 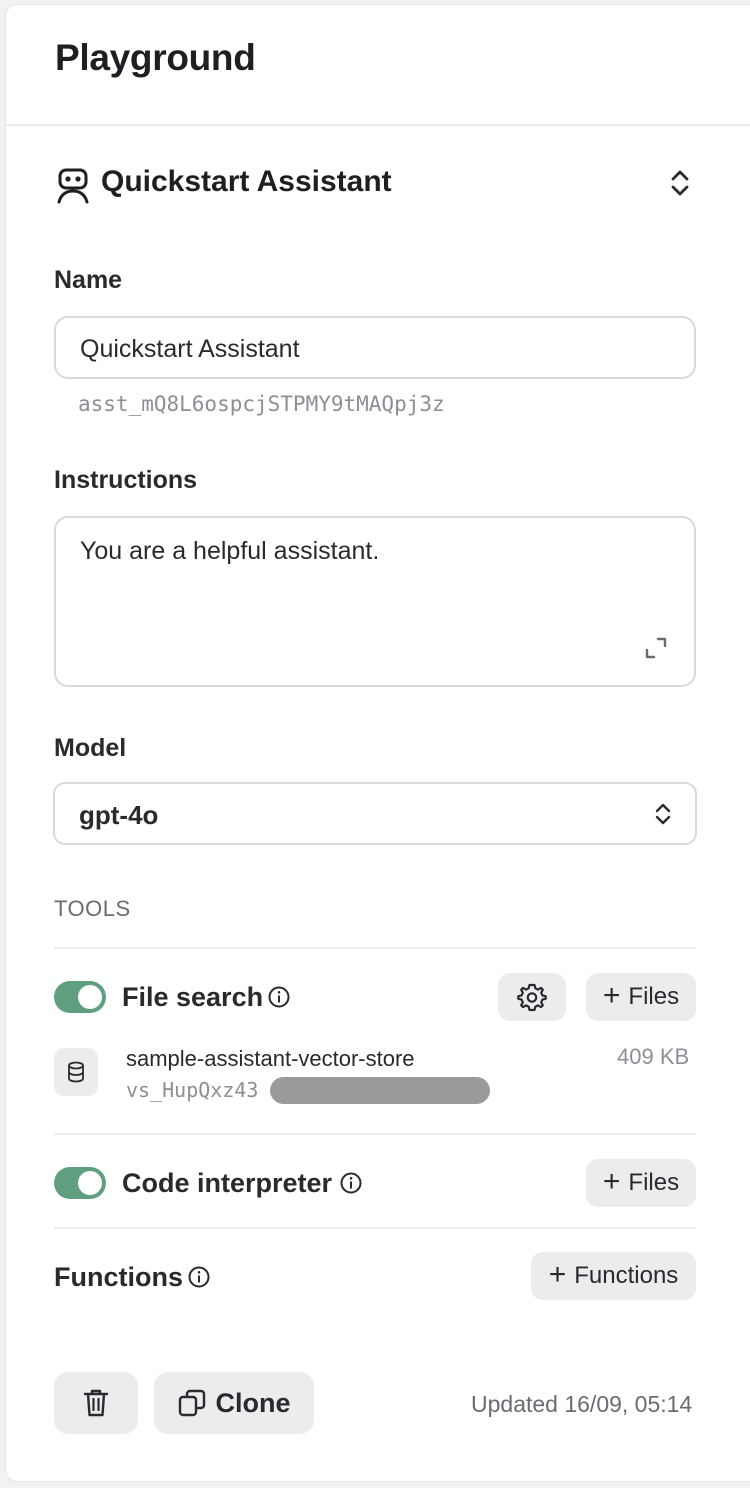 What do you see at coordinates (380, 1090) in the screenshot?
I see `redacted-block` at bounding box center [380, 1090].